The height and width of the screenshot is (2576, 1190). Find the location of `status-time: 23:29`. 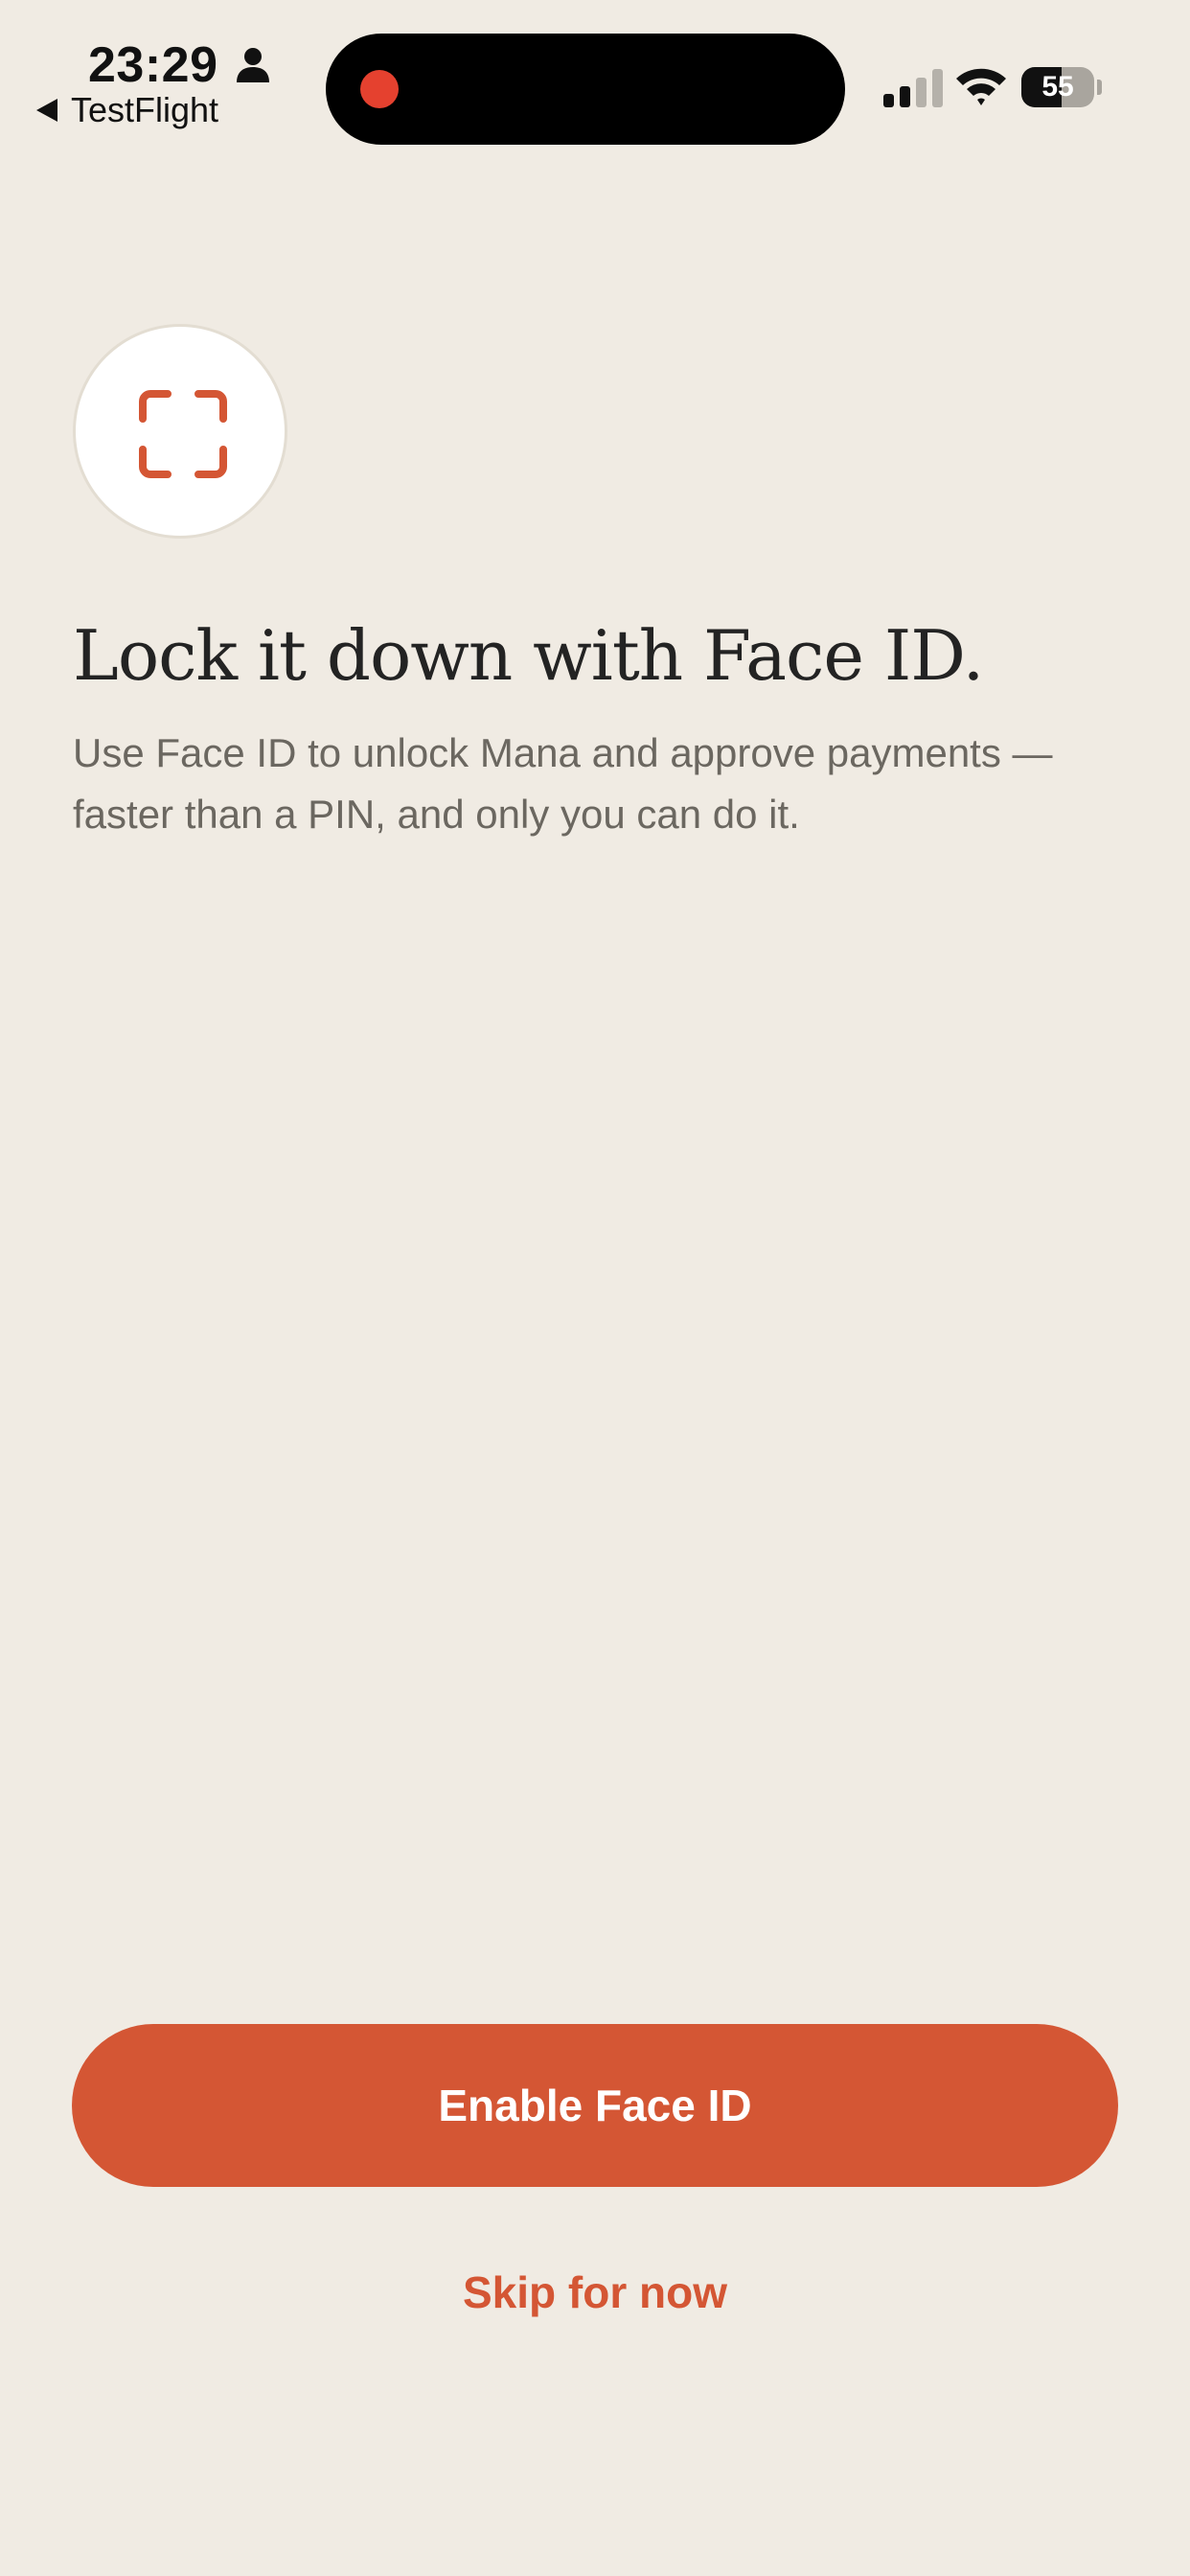

status-time: 23:29 is located at coordinates (153, 65).